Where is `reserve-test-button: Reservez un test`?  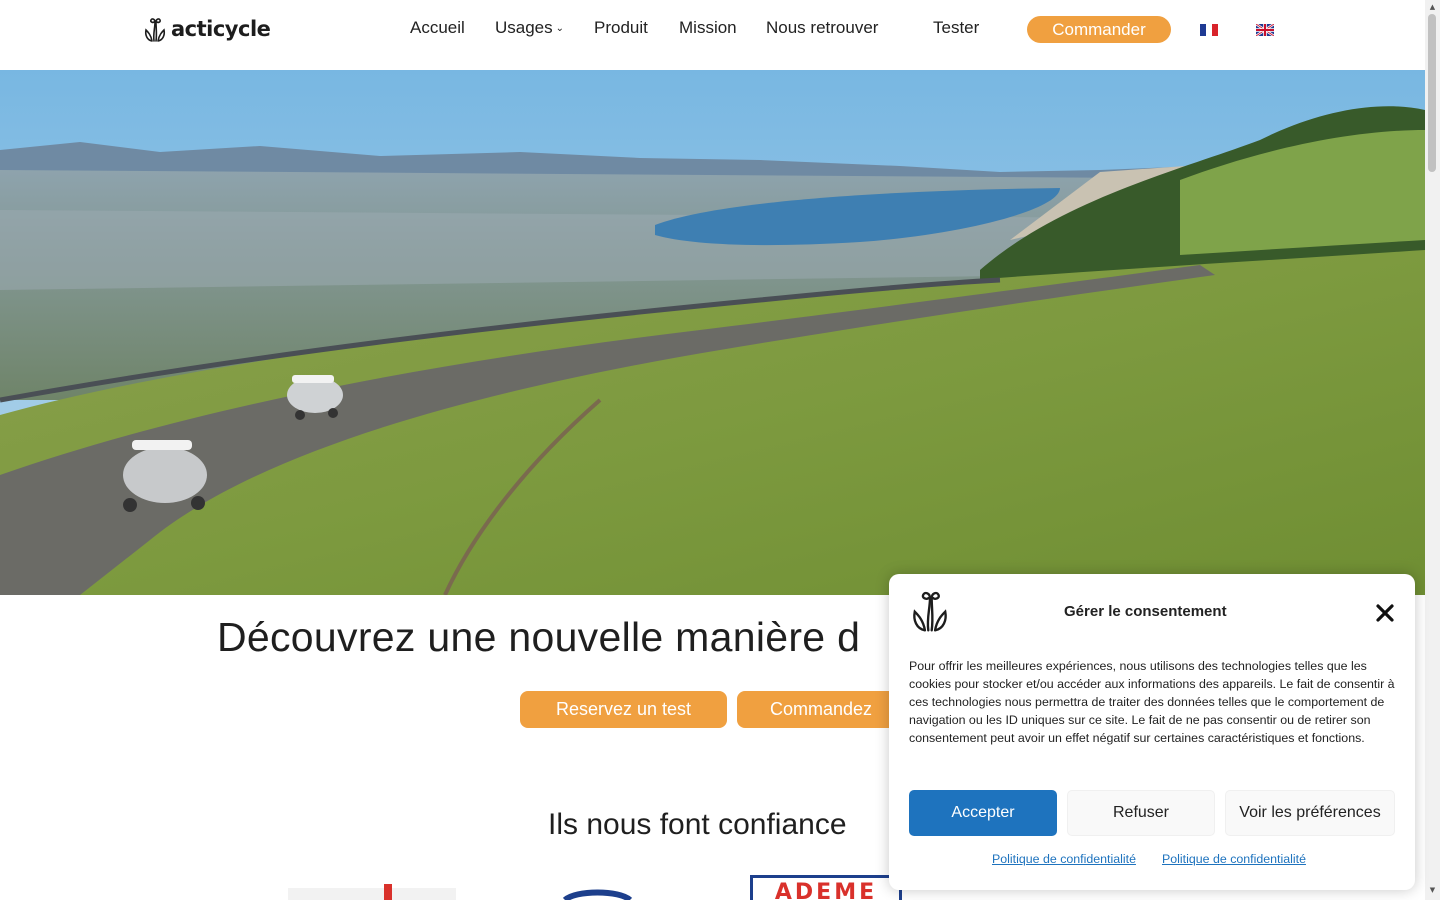
reserve-test-button: Reservez un test is located at coordinates (623, 709).